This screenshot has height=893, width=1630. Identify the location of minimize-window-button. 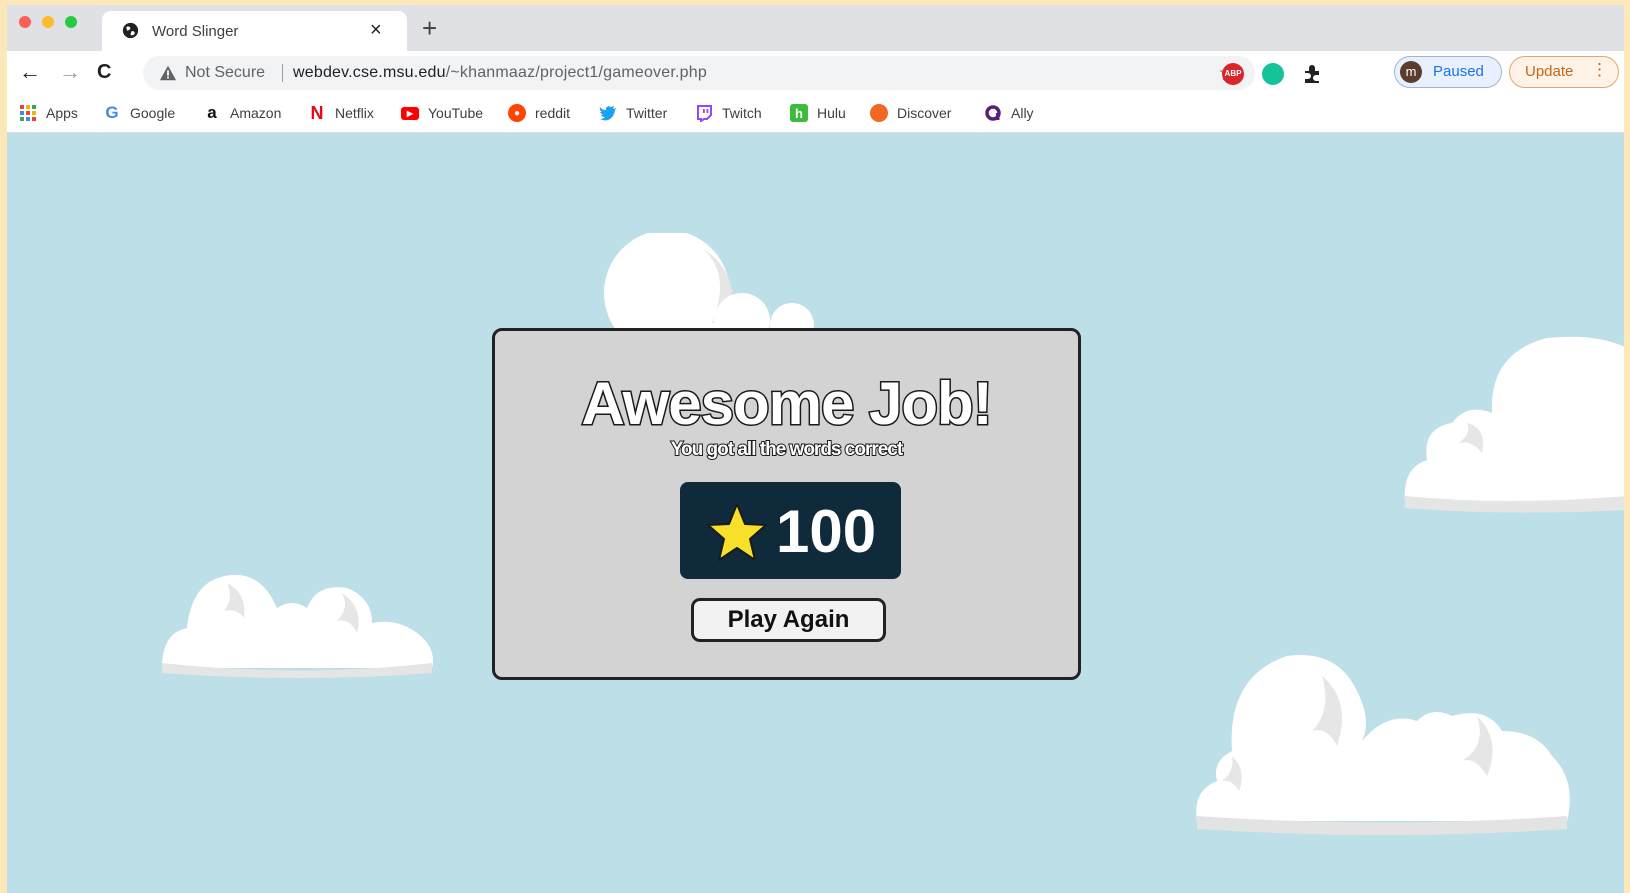
(48, 22).